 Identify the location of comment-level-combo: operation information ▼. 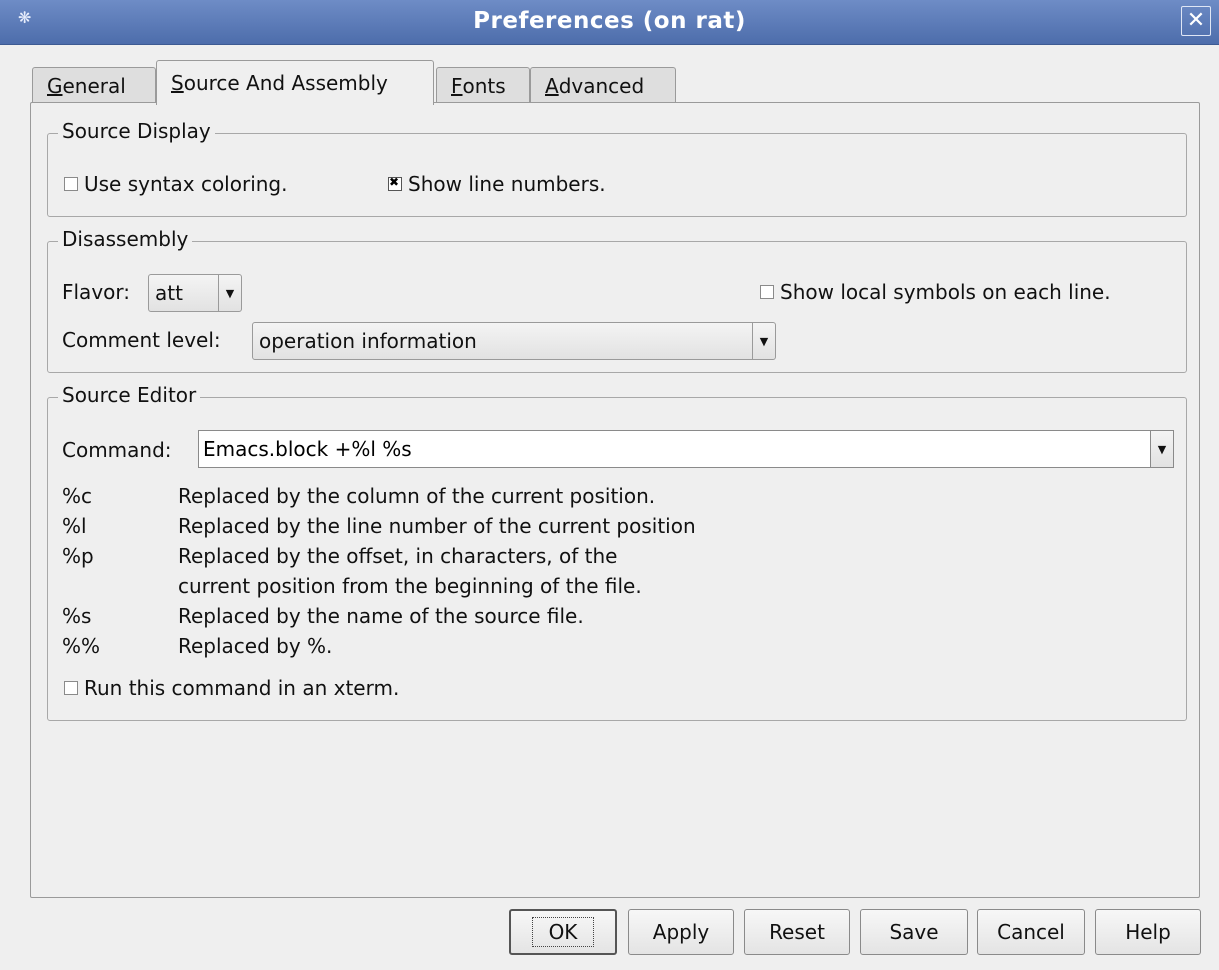
(514, 341).